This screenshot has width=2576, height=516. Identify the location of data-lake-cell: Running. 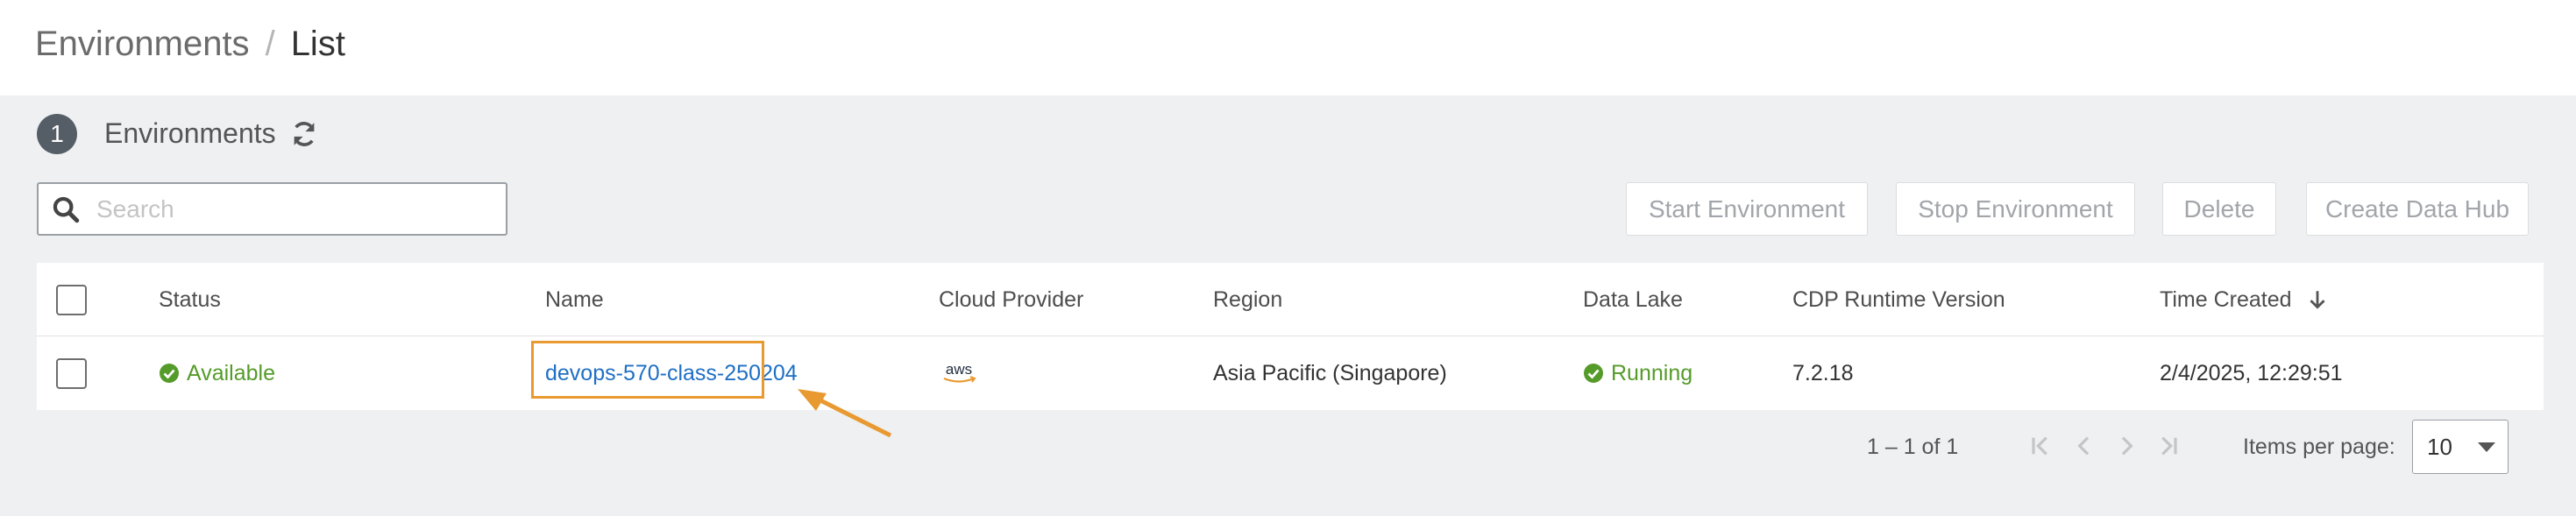
(1637, 373).